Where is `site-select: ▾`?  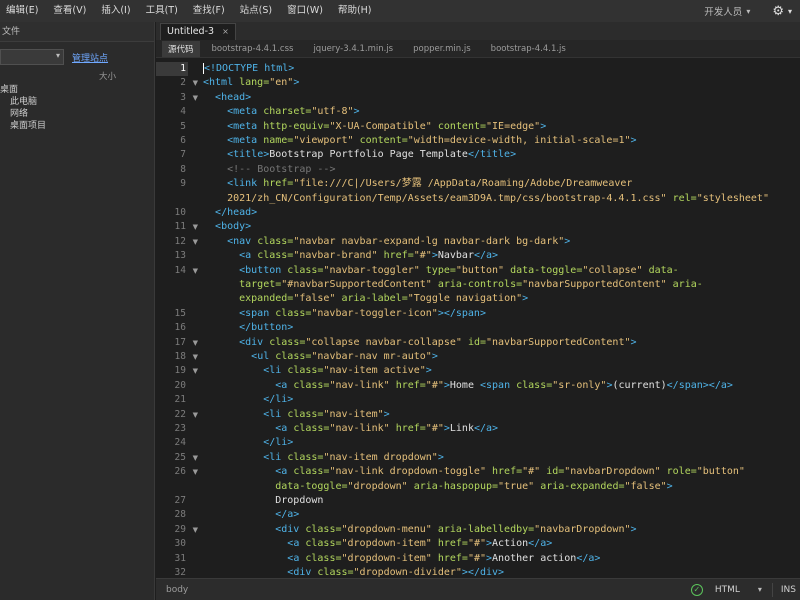 site-select: ▾ is located at coordinates (32, 57).